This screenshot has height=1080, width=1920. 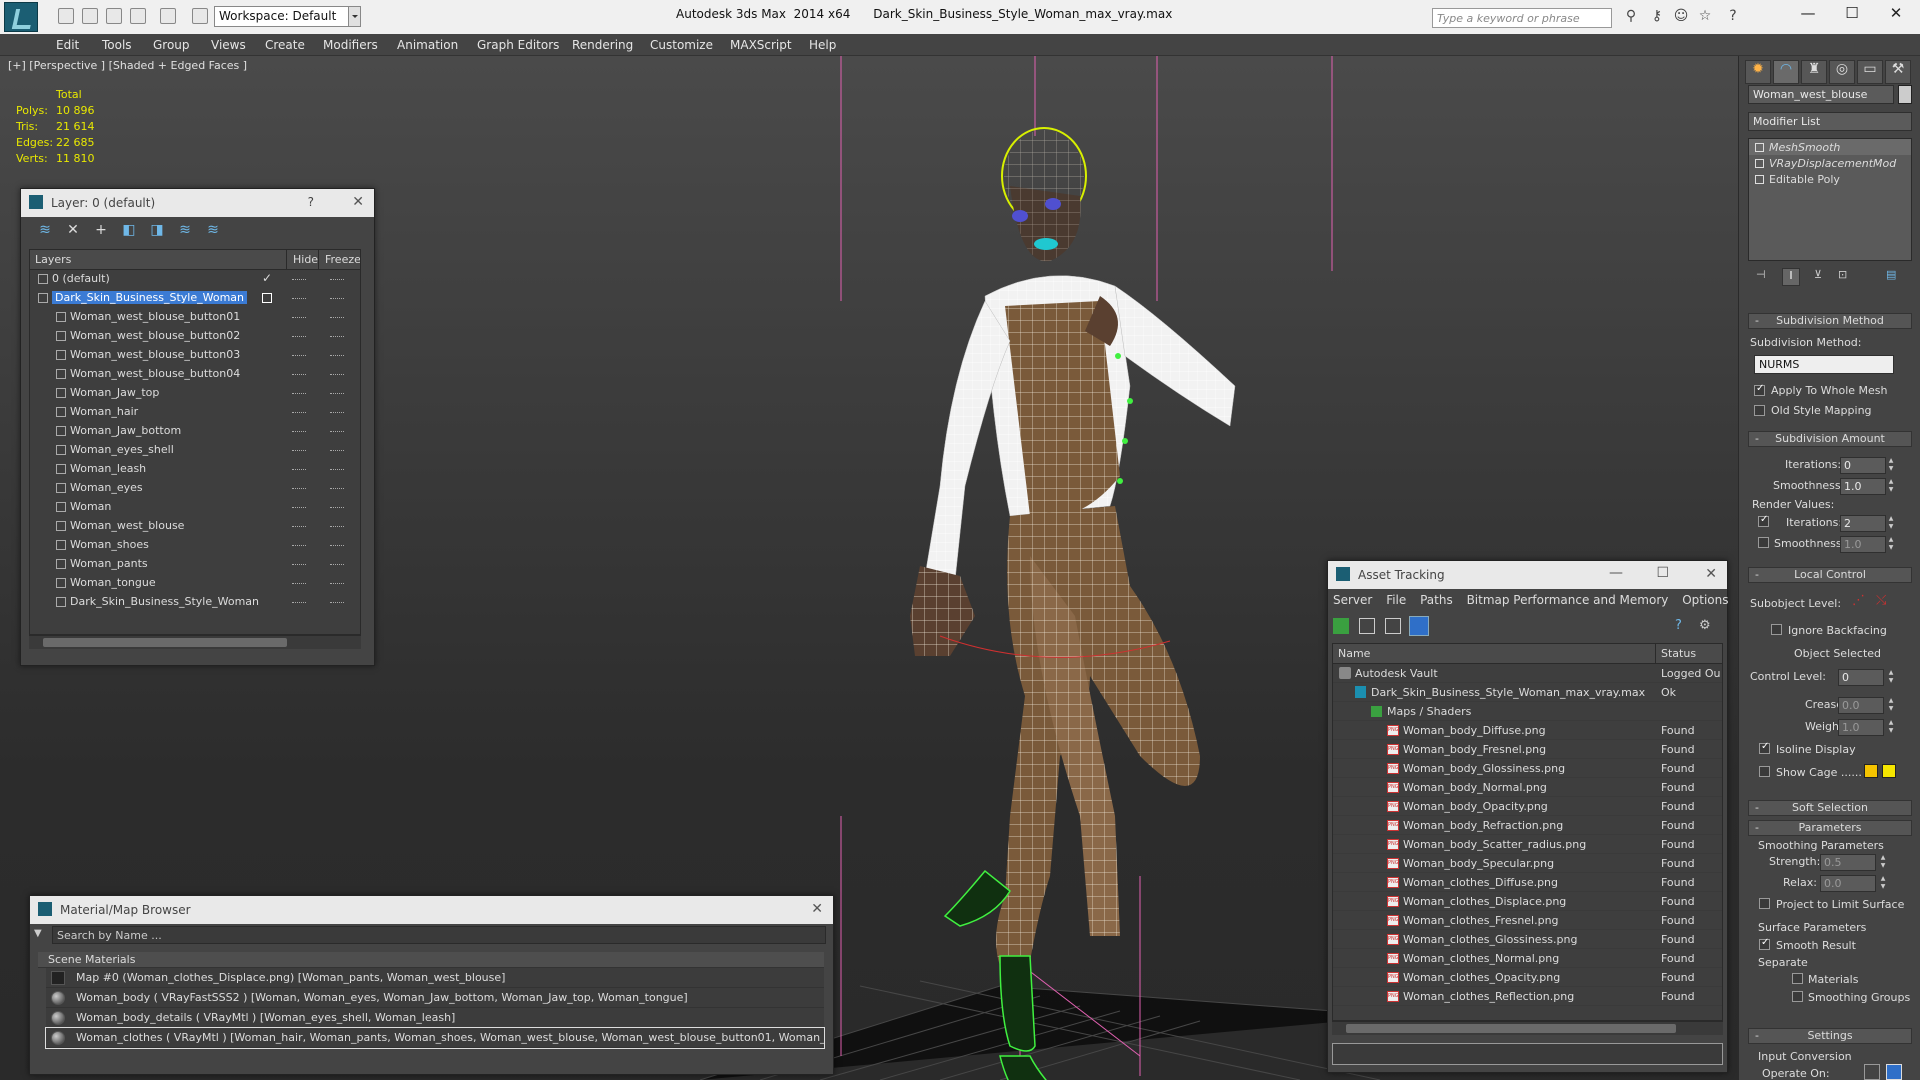 I want to click on show-end-result-icon: I, so click(x=1791, y=277).